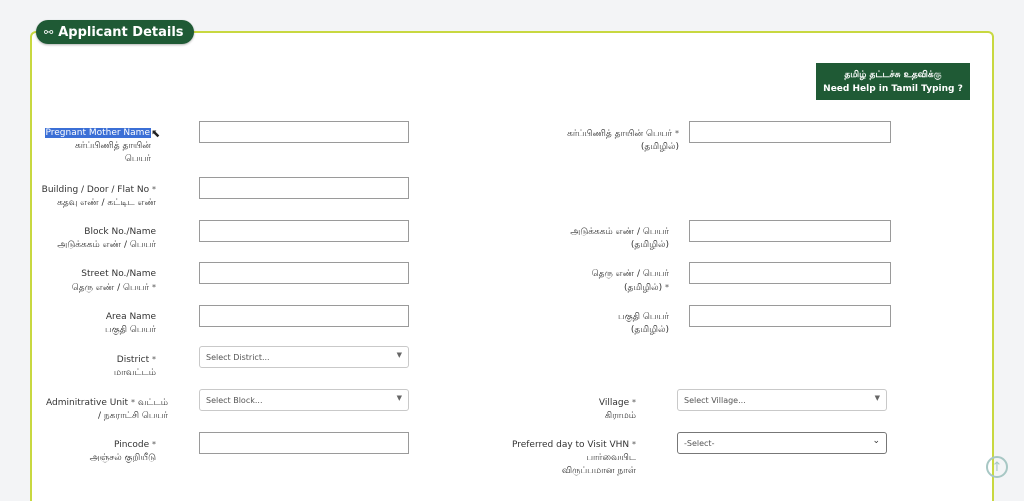  Describe the element at coordinates (570, 445) in the screenshot. I see `vhn-day-label-en: Preferred day to Visit VHN` at that location.